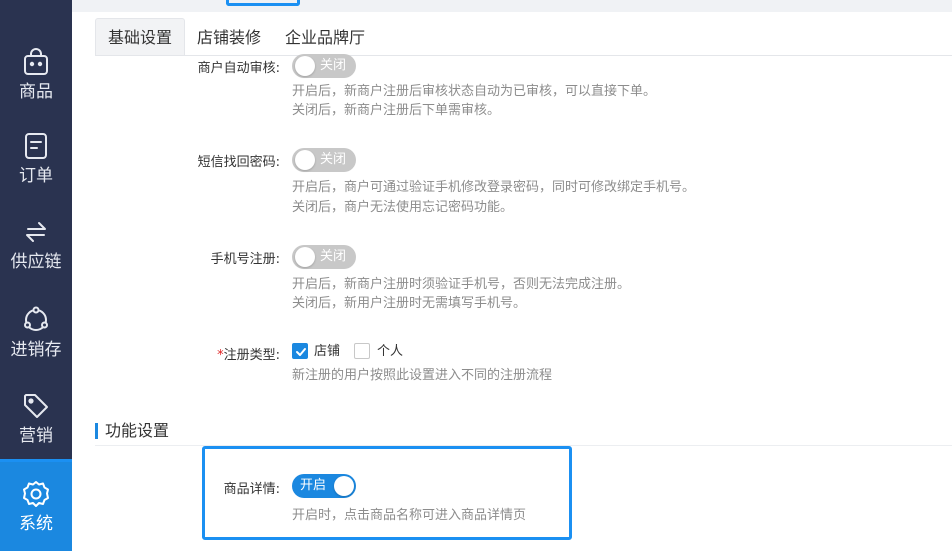 This screenshot has width=952, height=551. What do you see at coordinates (36, 320) in the screenshot?
I see `inventory-cycle-icon` at bounding box center [36, 320].